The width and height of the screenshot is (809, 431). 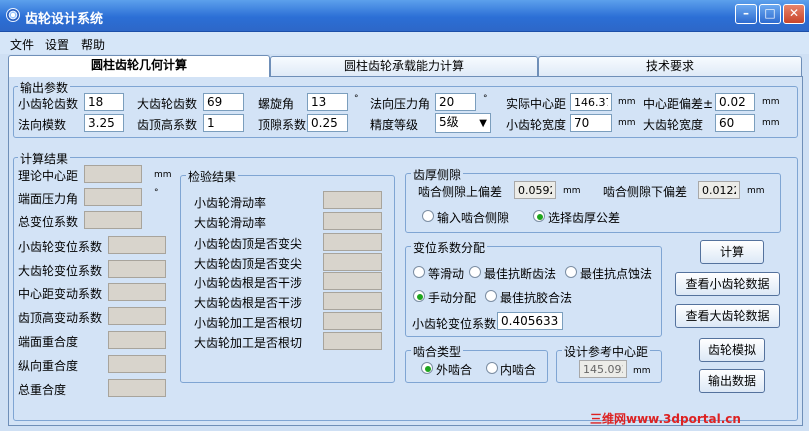 What do you see at coordinates (48, 366) in the screenshot?
I see `axial-contact-label: 纵向重合度` at bounding box center [48, 366].